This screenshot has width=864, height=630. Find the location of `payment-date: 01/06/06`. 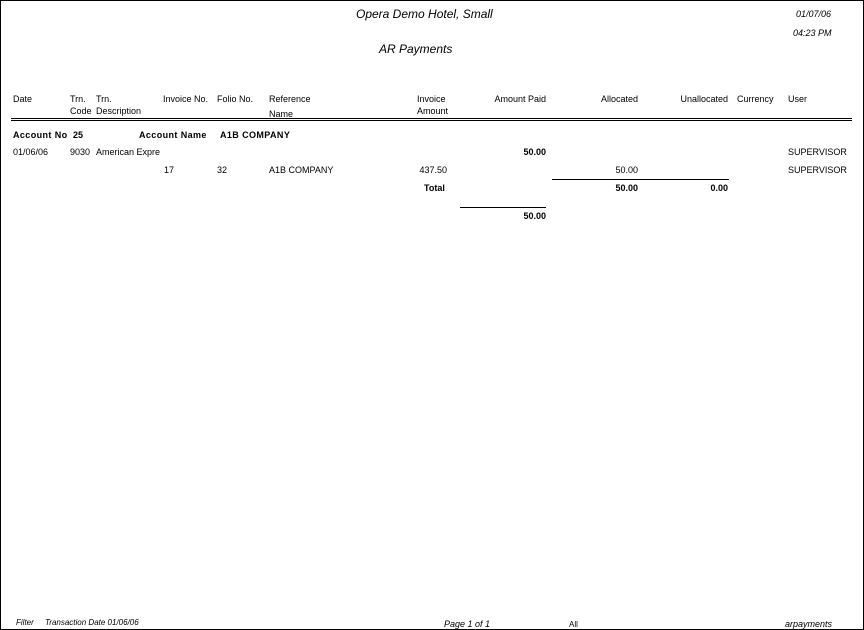

payment-date: 01/06/06 is located at coordinates (31, 152).